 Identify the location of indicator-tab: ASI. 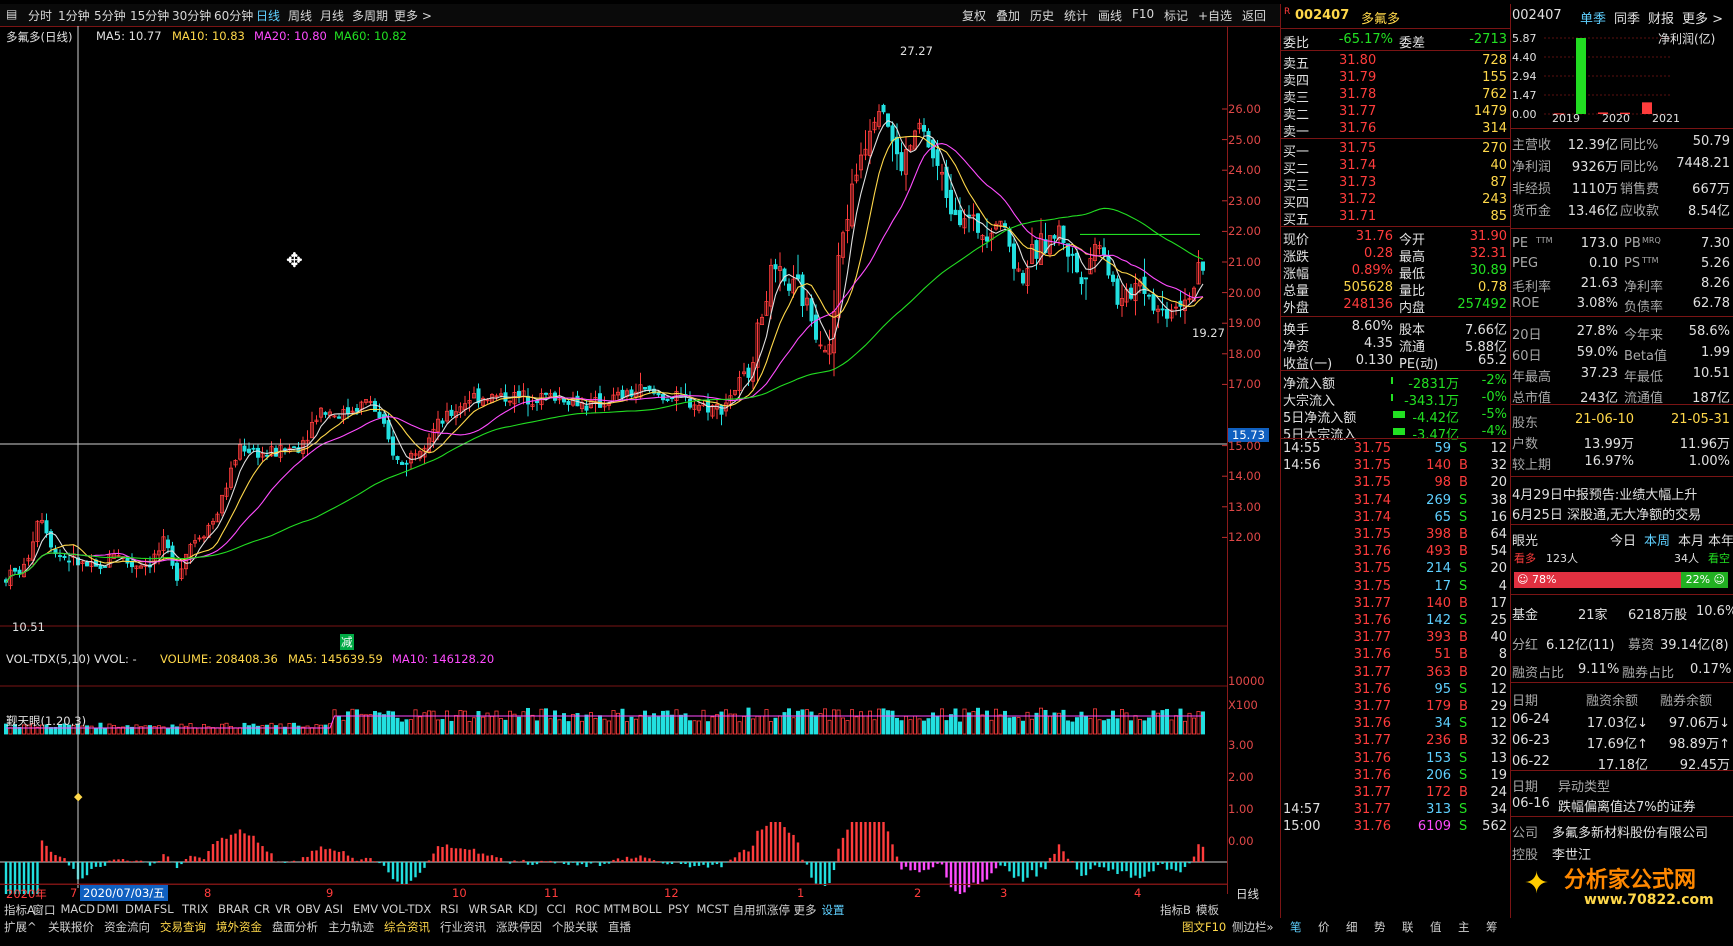
(334, 909).